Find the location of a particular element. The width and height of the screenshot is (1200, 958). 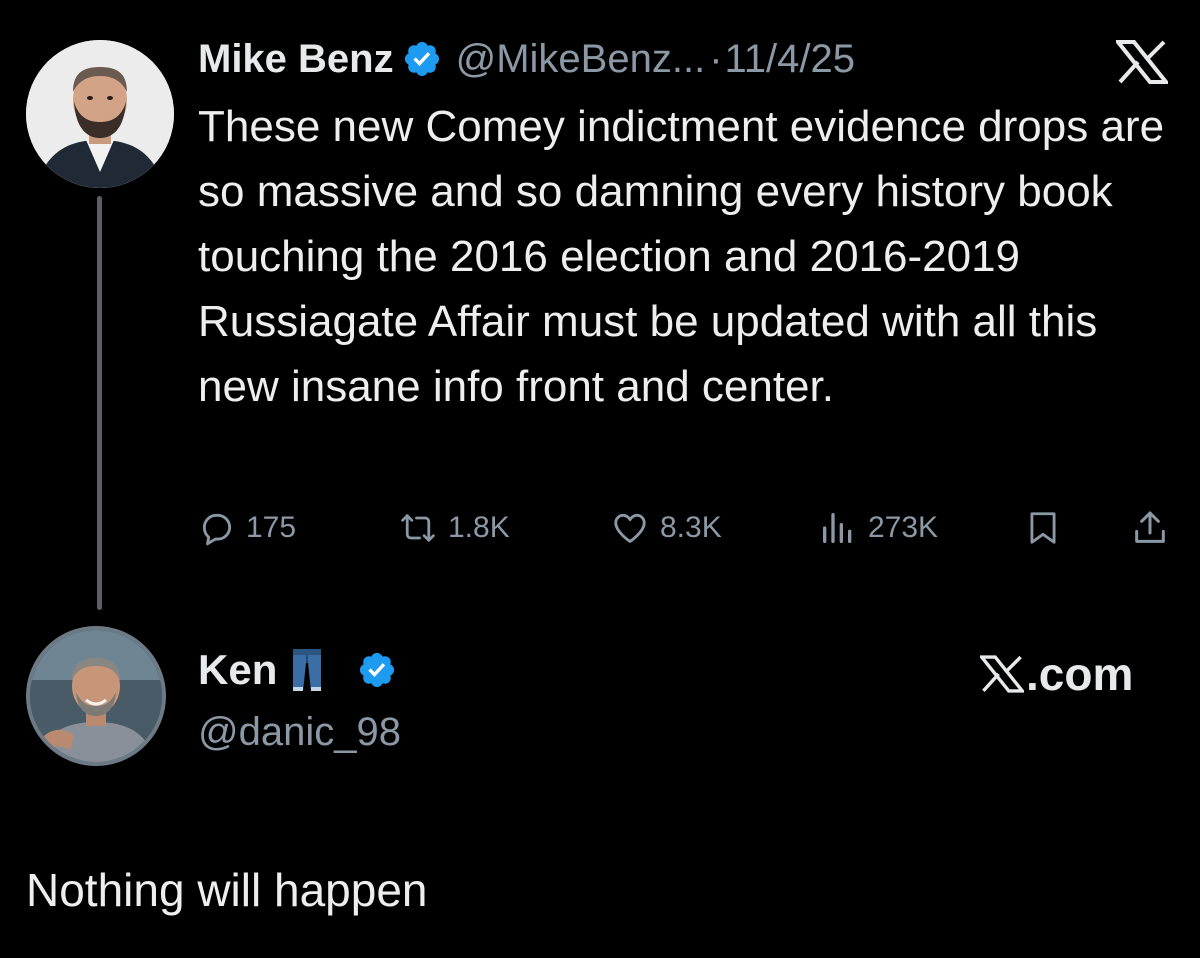

reply-count: 175 is located at coordinates (271, 527).